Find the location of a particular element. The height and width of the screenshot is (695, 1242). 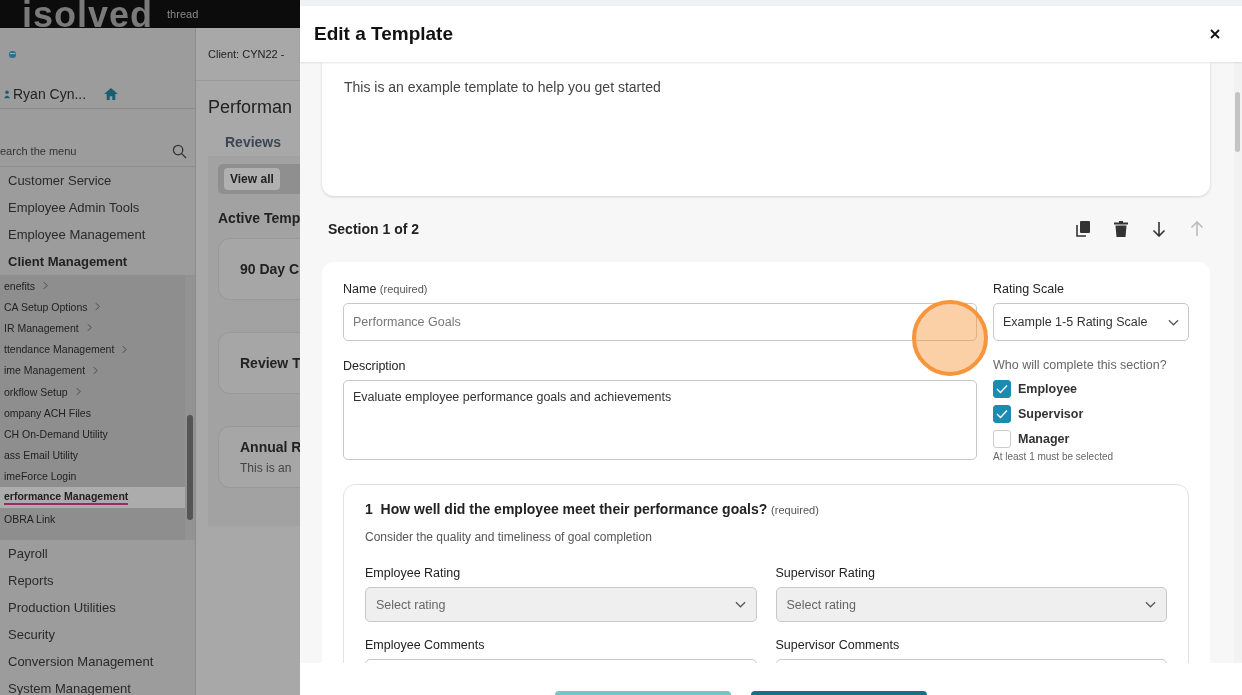

card-title: 90 Day C is located at coordinates (270, 269).